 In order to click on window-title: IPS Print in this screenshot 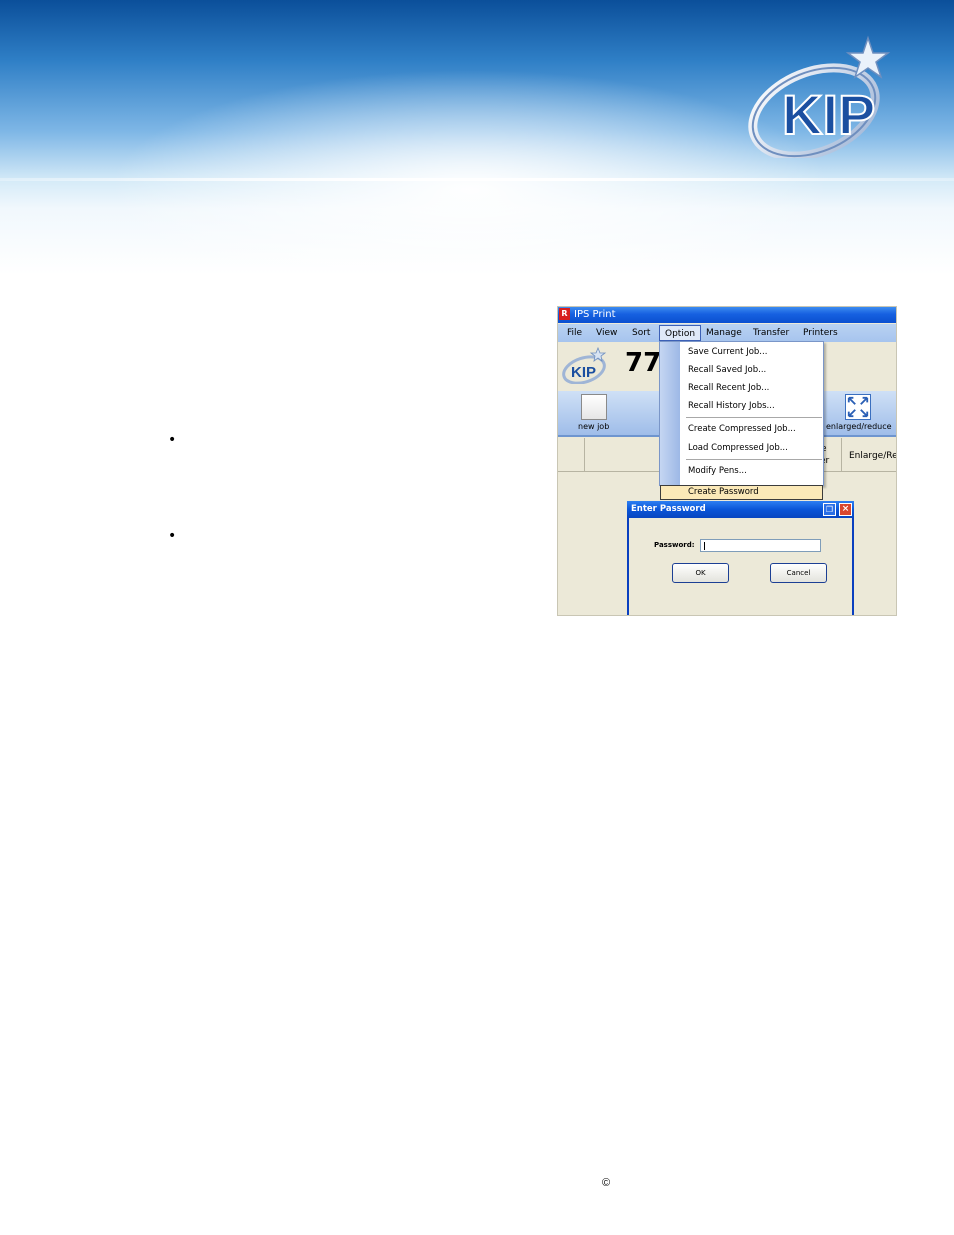, I will do `click(595, 314)`.